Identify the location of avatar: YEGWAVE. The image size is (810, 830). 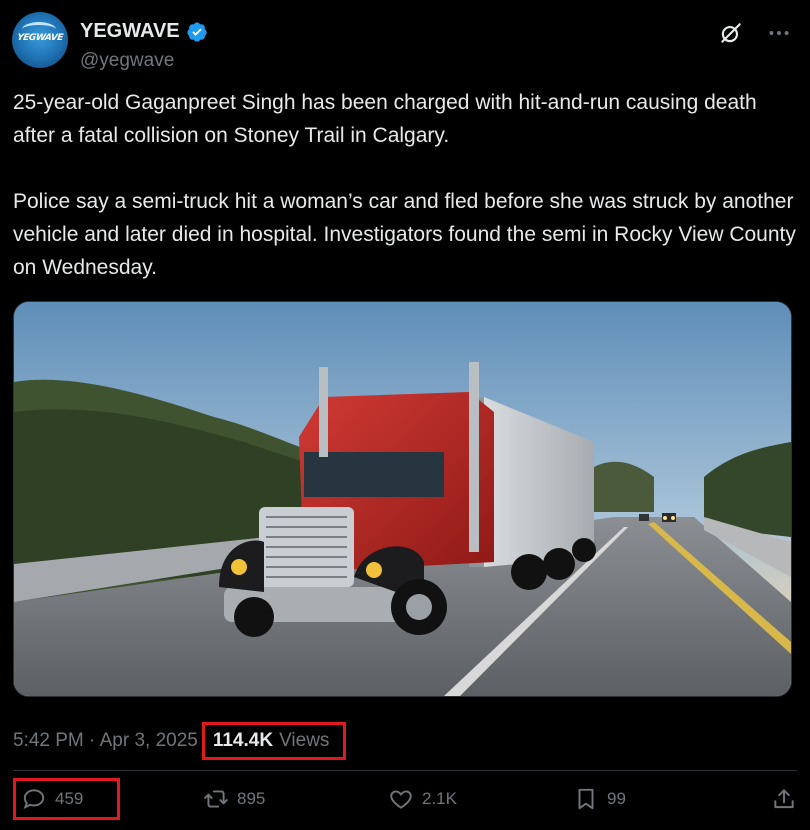
(40, 40).